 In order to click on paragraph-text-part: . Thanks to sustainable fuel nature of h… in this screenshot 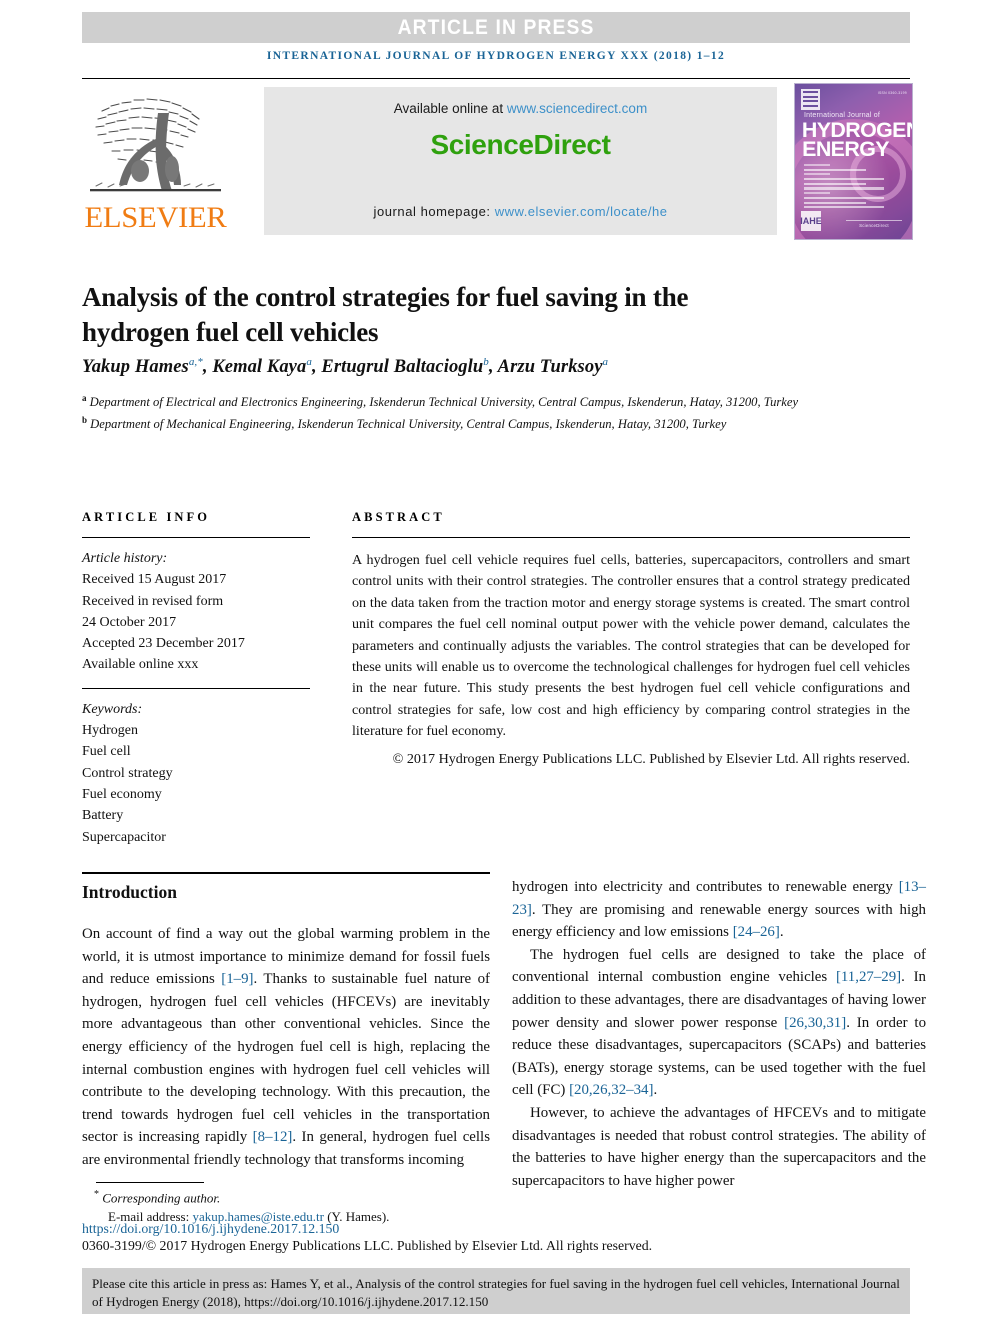, I will do `click(286, 1058)`.